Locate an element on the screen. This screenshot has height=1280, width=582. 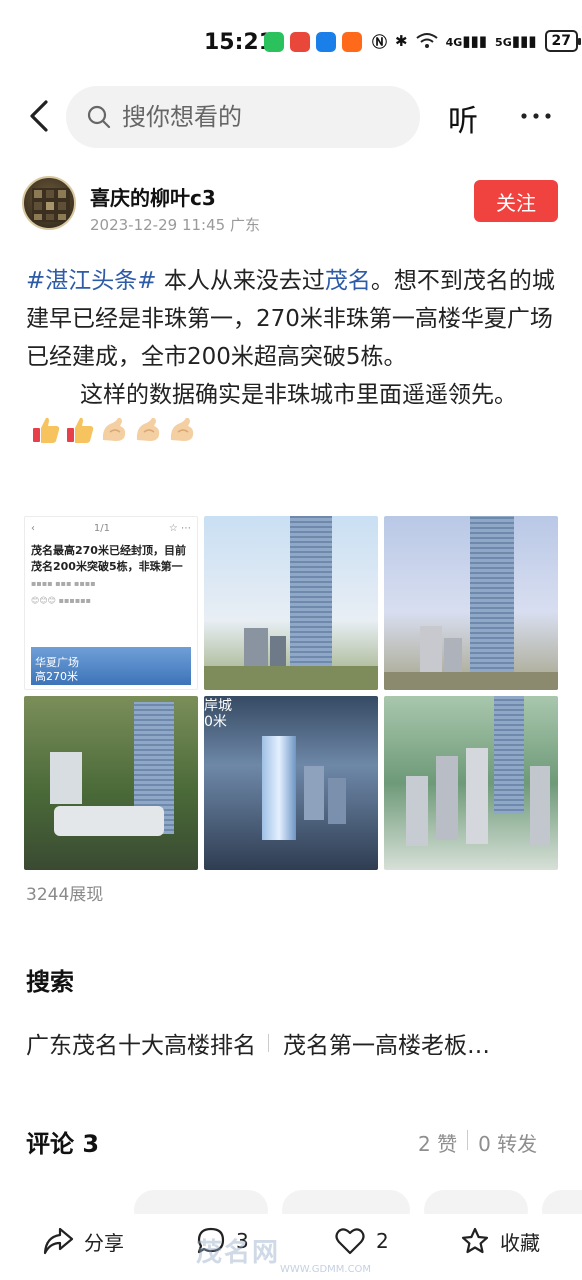
article-paragraph-2: 这样的数据确实是非珠城市里面遥遥领先。 is located at coordinates (293, 414).